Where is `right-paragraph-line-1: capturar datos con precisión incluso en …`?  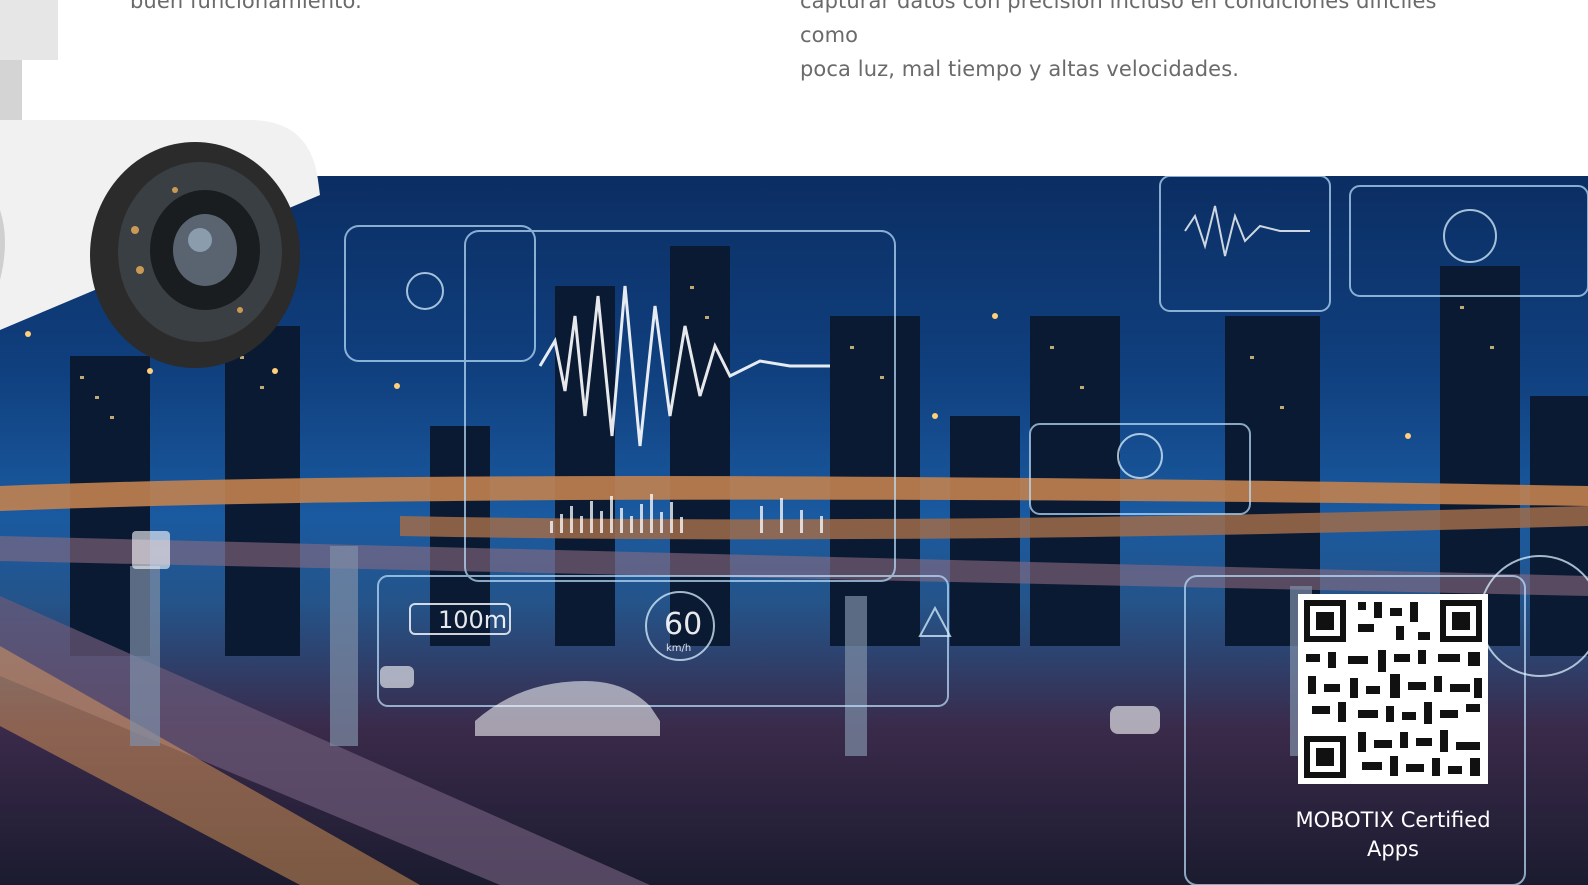 right-paragraph-line-1: capturar datos con precisión incluso en … is located at coordinates (1118, 23).